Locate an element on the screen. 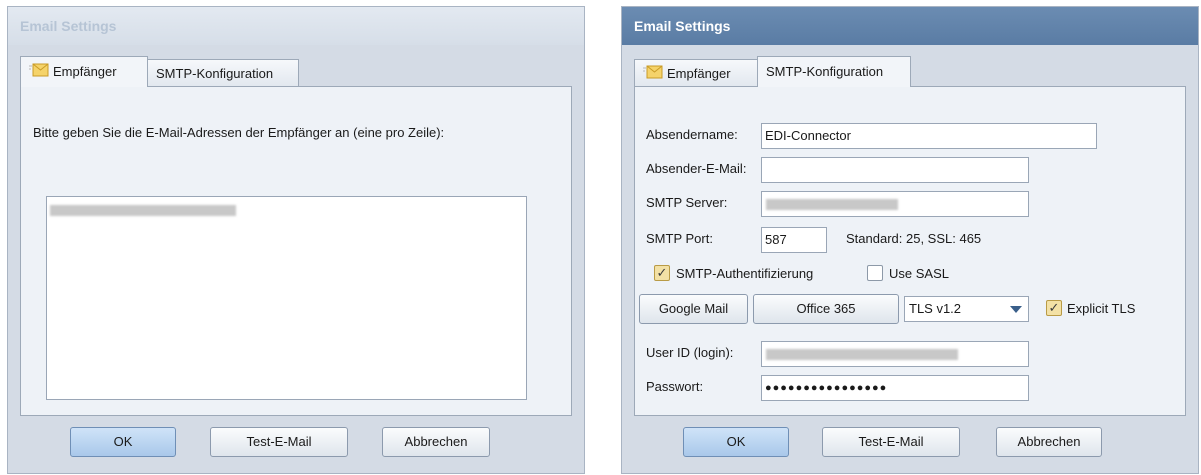 This screenshot has width=1201, height=475. explicit-tls-checkbox: ✓ is located at coordinates (1054, 308).